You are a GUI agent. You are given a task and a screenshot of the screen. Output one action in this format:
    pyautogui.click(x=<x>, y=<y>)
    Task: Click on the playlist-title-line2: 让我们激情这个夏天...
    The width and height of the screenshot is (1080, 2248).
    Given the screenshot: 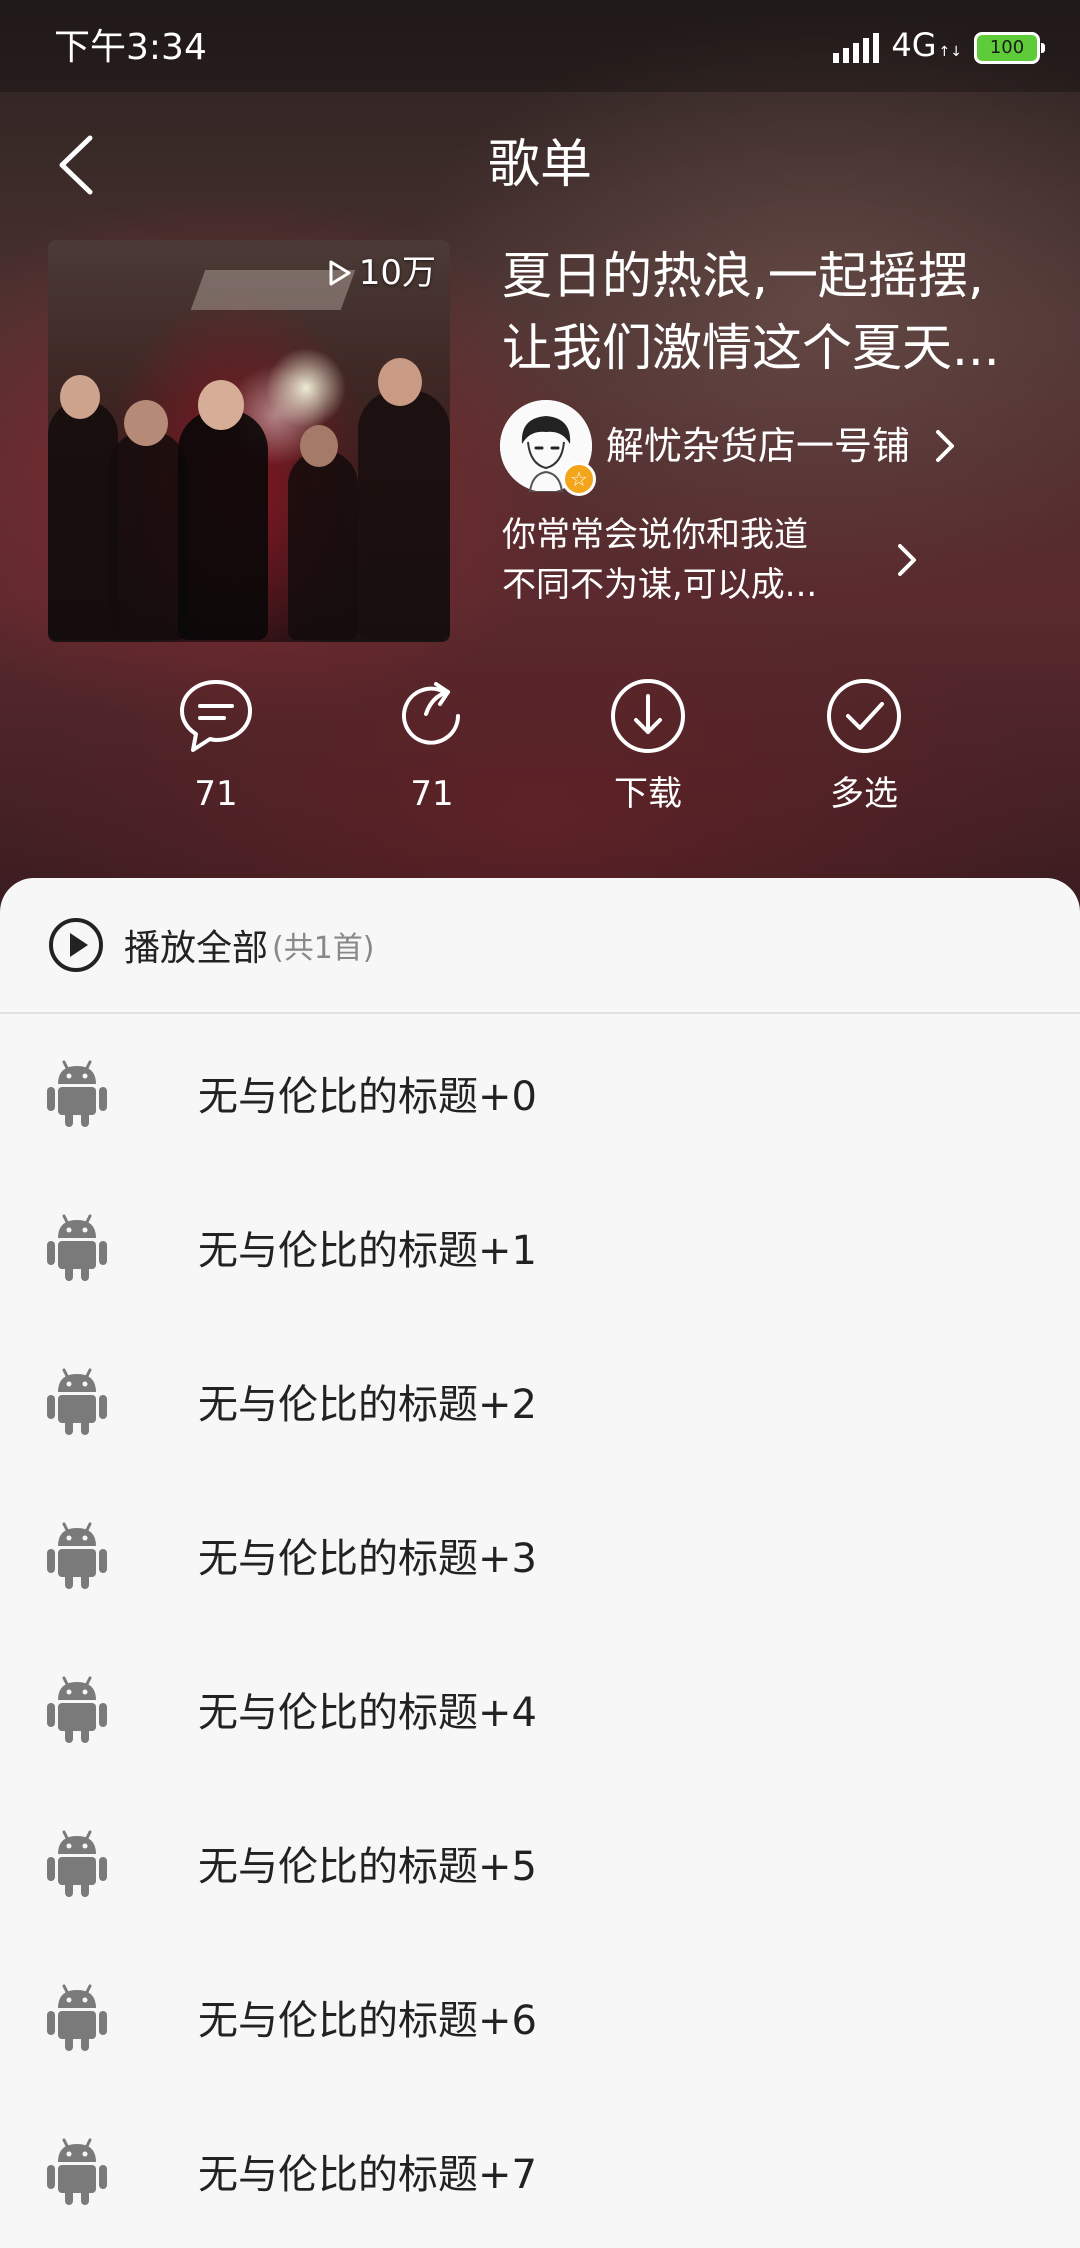 What is the action you would take?
    pyautogui.click(x=751, y=348)
    